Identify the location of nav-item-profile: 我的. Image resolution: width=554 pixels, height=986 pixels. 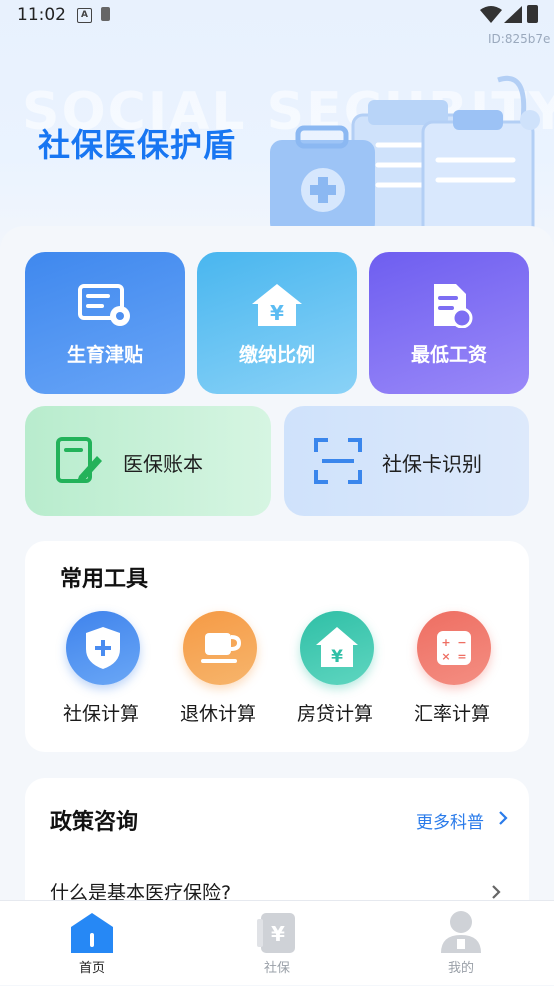
(461, 943).